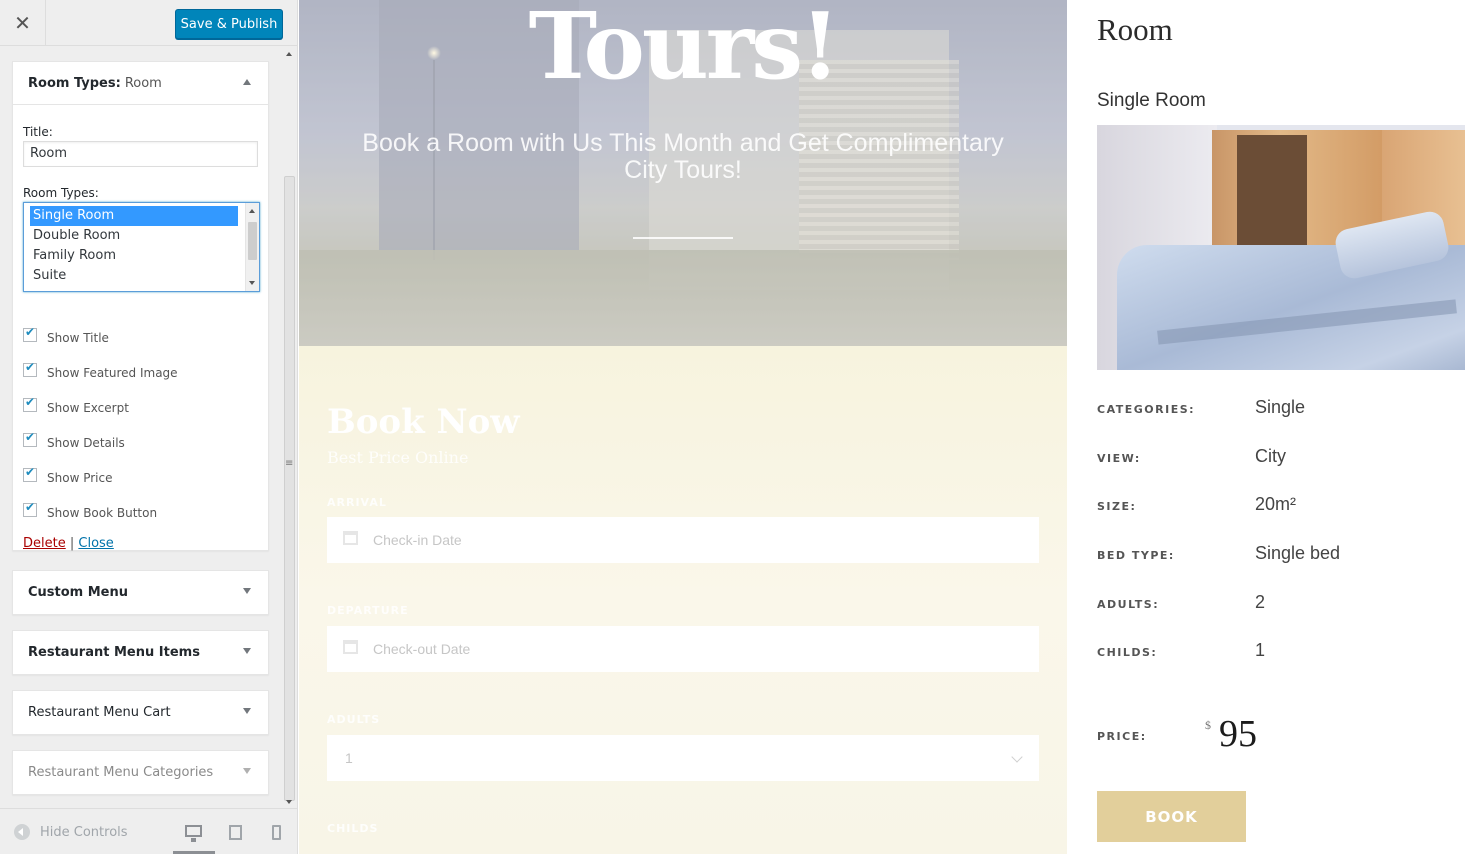  I want to click on desktop-icon, so click(193, 833).